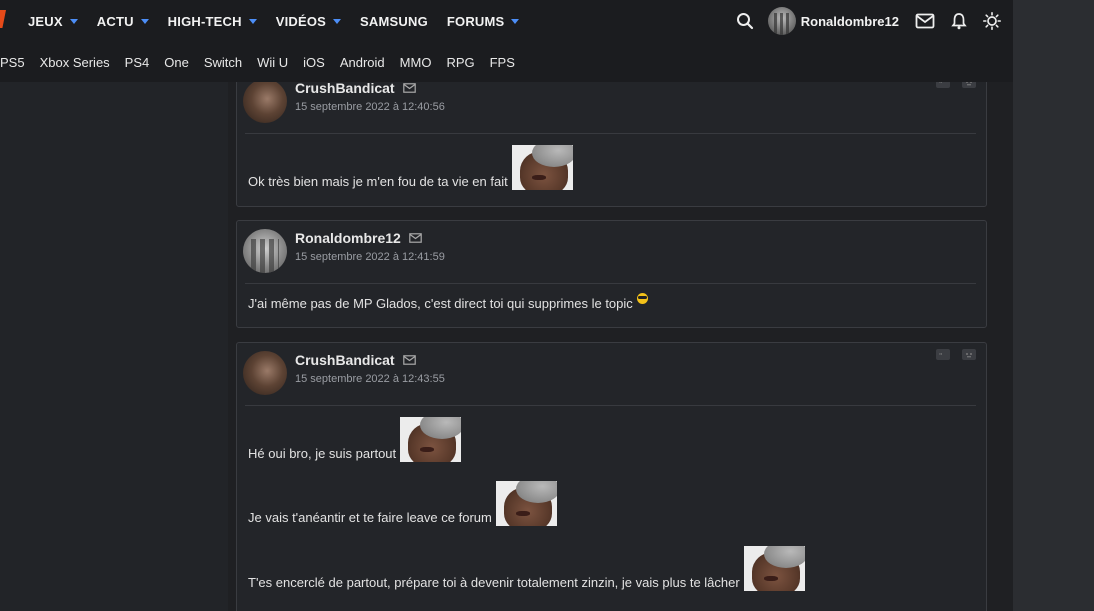 This screenshot has height=611, width=1094. Describe the element at coordinates (943, 354) in the screenshot. I see `quote-icon: "` at that location.